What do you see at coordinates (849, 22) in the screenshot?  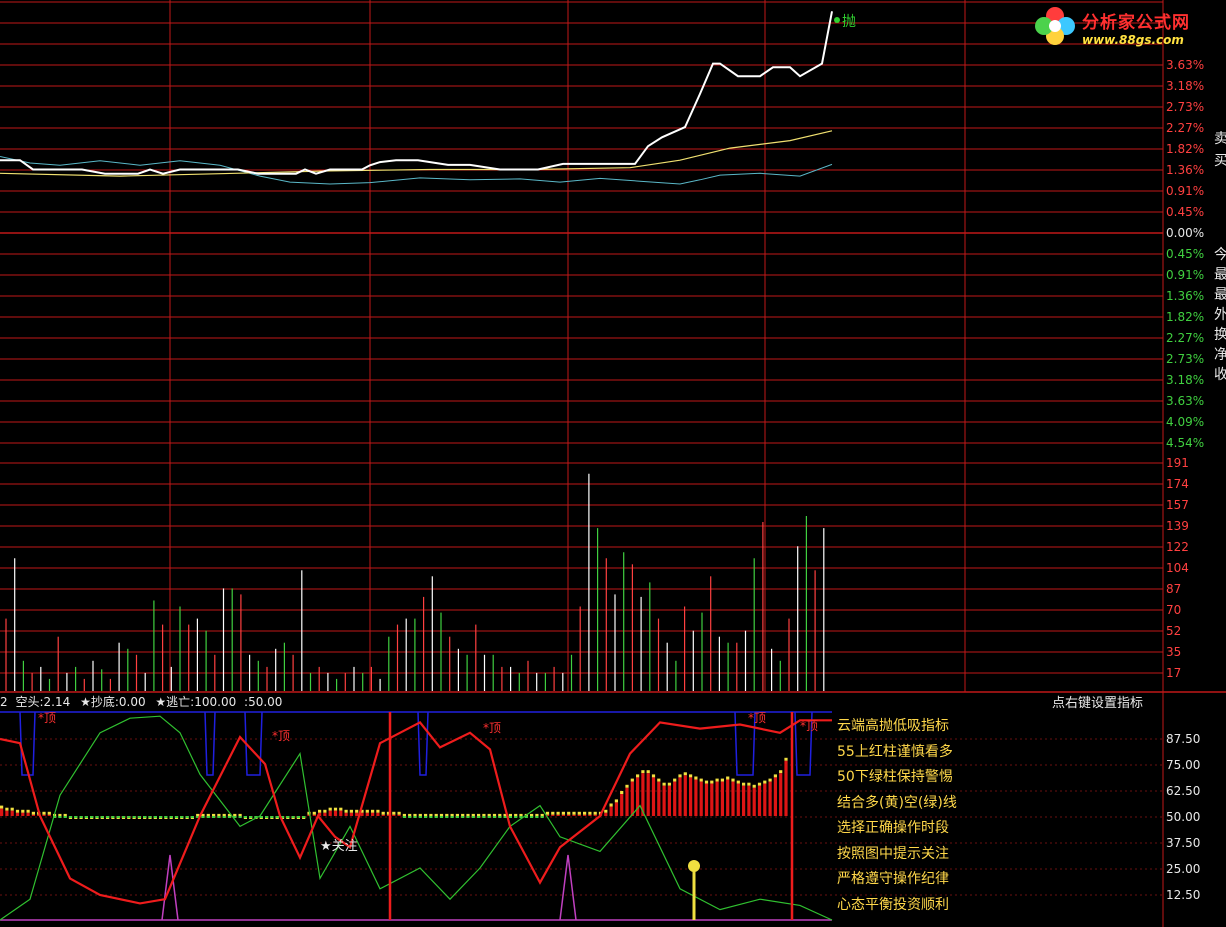 I see `sell-signal-label: 抛` at bounding box center [849, 22].